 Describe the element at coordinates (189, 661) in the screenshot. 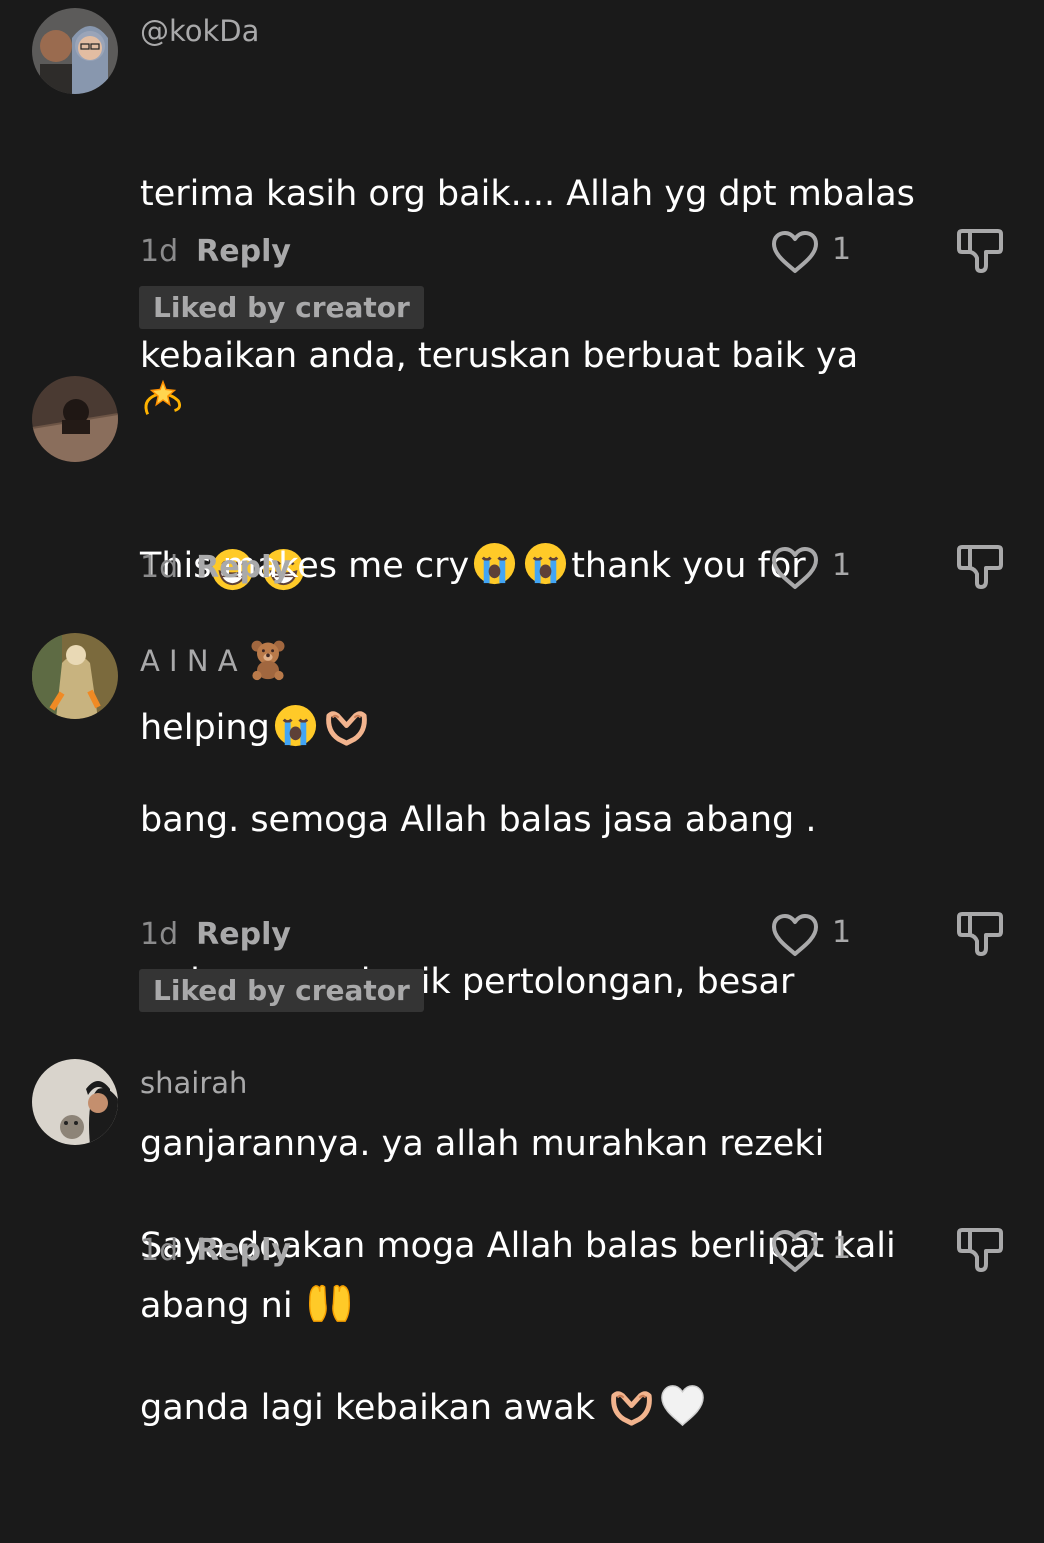

I see `comment-username-text: A I N A` at that location.